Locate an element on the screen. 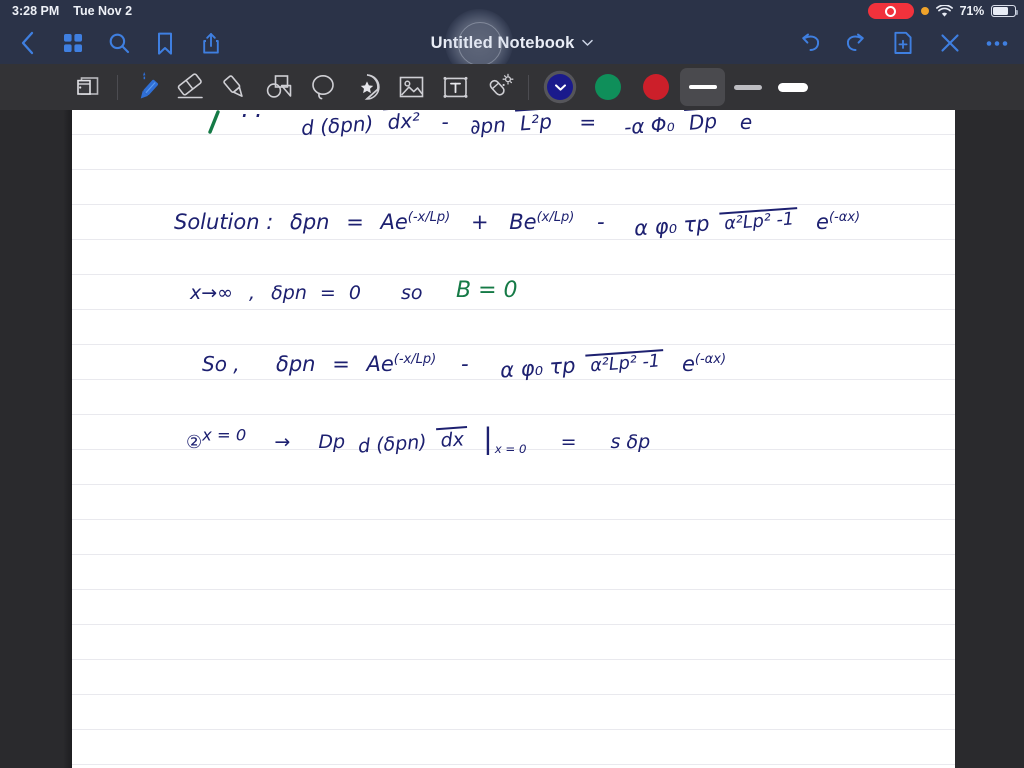 This screenshot has height=768, width=1024. highlighter-tool is located at coordinates (235, 87).